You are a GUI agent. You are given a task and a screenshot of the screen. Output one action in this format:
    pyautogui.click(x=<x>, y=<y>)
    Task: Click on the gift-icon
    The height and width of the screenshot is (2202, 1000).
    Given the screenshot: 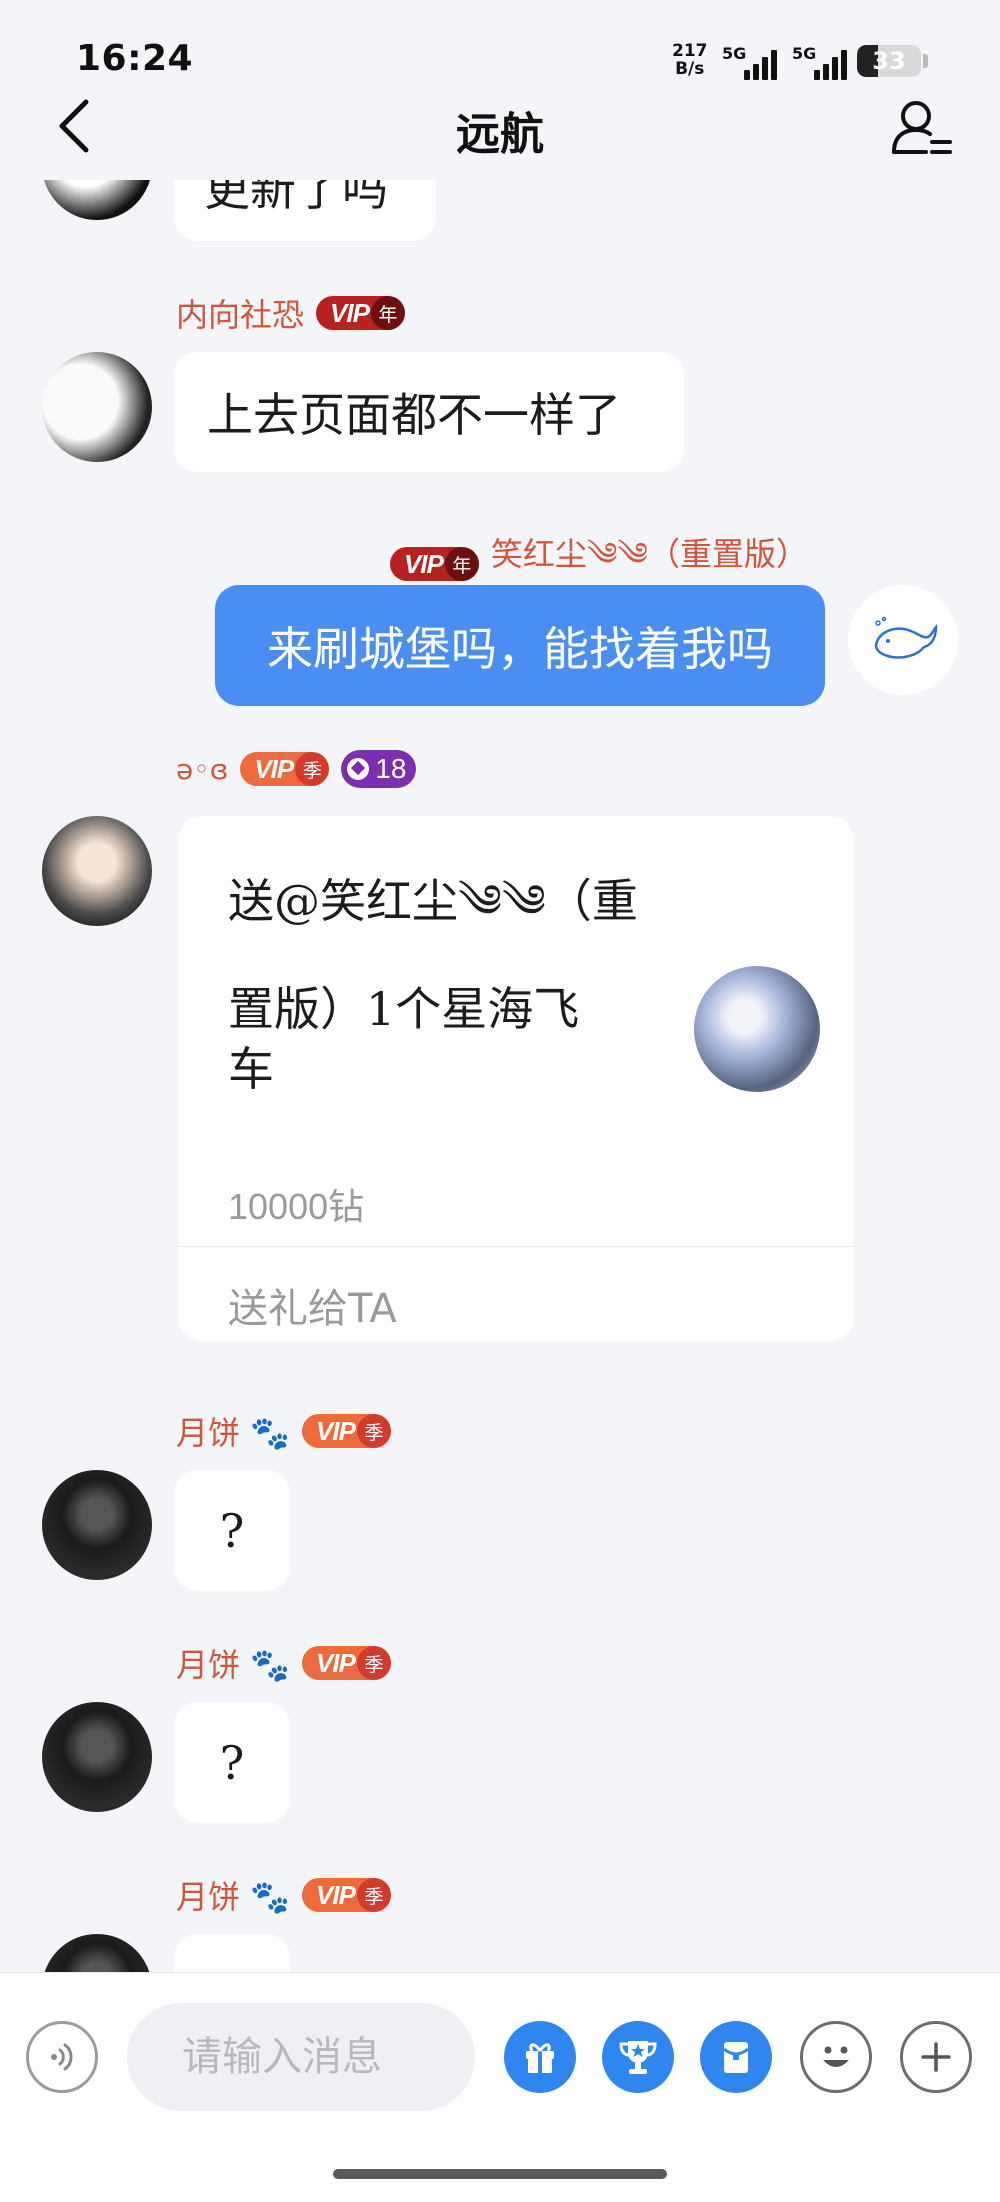 What is the action you would take?
    pyautogui.click(x=540, y=2058)
    